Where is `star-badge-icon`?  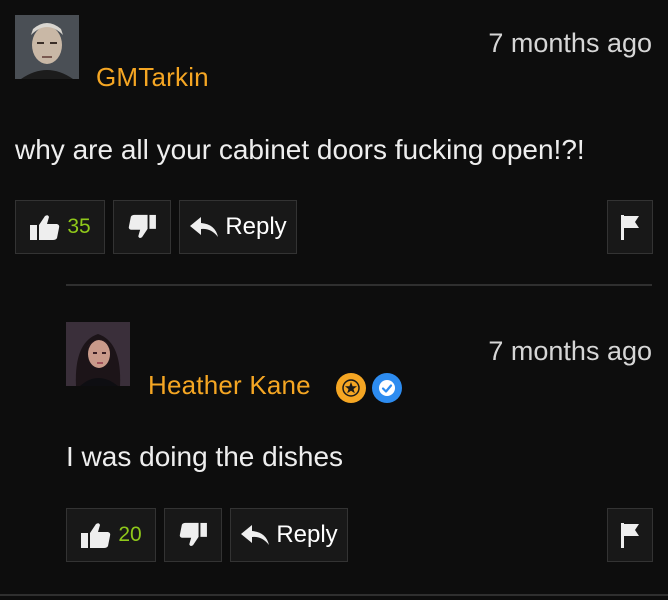 star-badge-icon is located at coordinates (351, 388).